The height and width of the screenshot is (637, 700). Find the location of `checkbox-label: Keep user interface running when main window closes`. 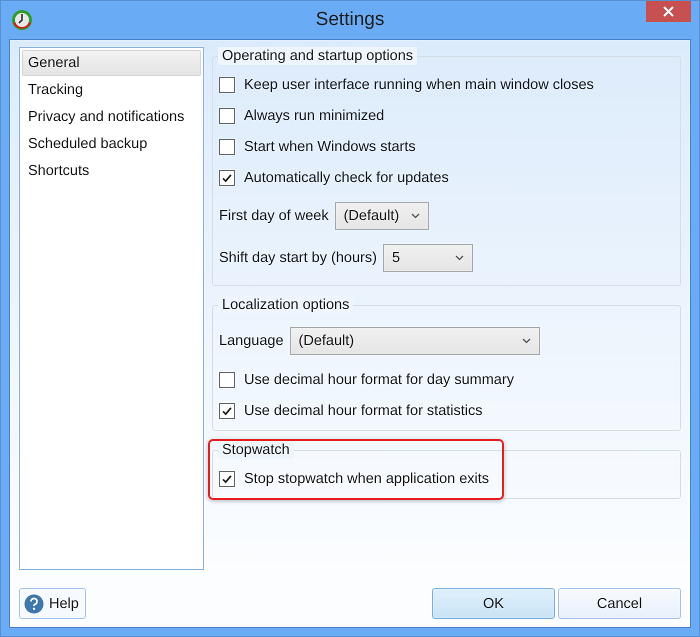

checkbox-label: Keep user interface running when main window closes is located at coordinates (419, 84).